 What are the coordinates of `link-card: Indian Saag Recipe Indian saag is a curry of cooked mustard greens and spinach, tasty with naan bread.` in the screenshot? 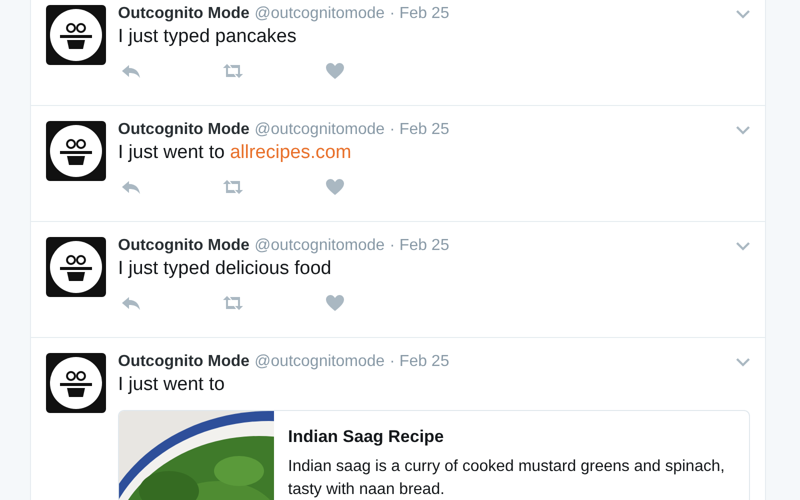 It's located at (434, 455).